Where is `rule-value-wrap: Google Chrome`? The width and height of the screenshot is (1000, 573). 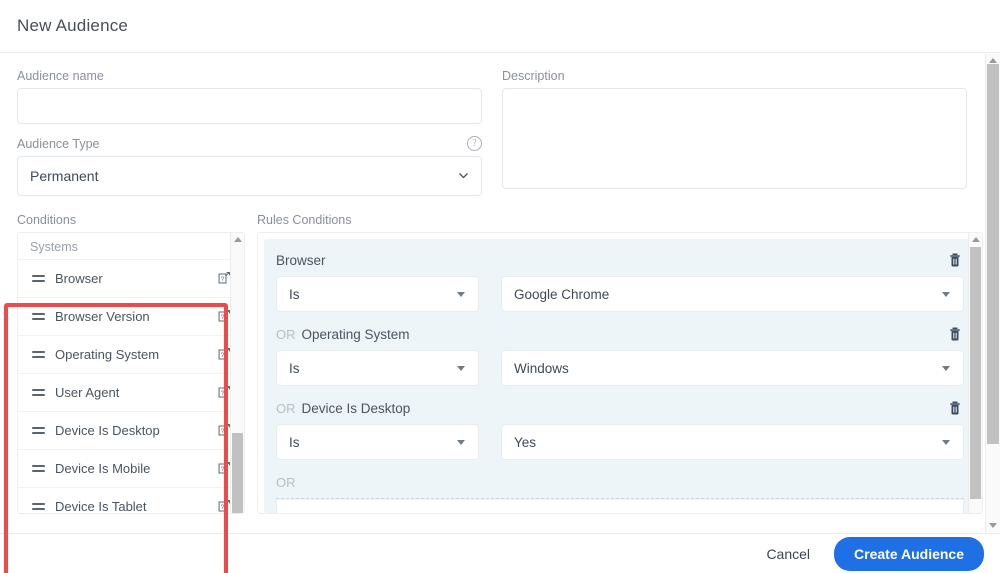
rule-value-wrap: Google Chrome is located at coordinates (732, 294).